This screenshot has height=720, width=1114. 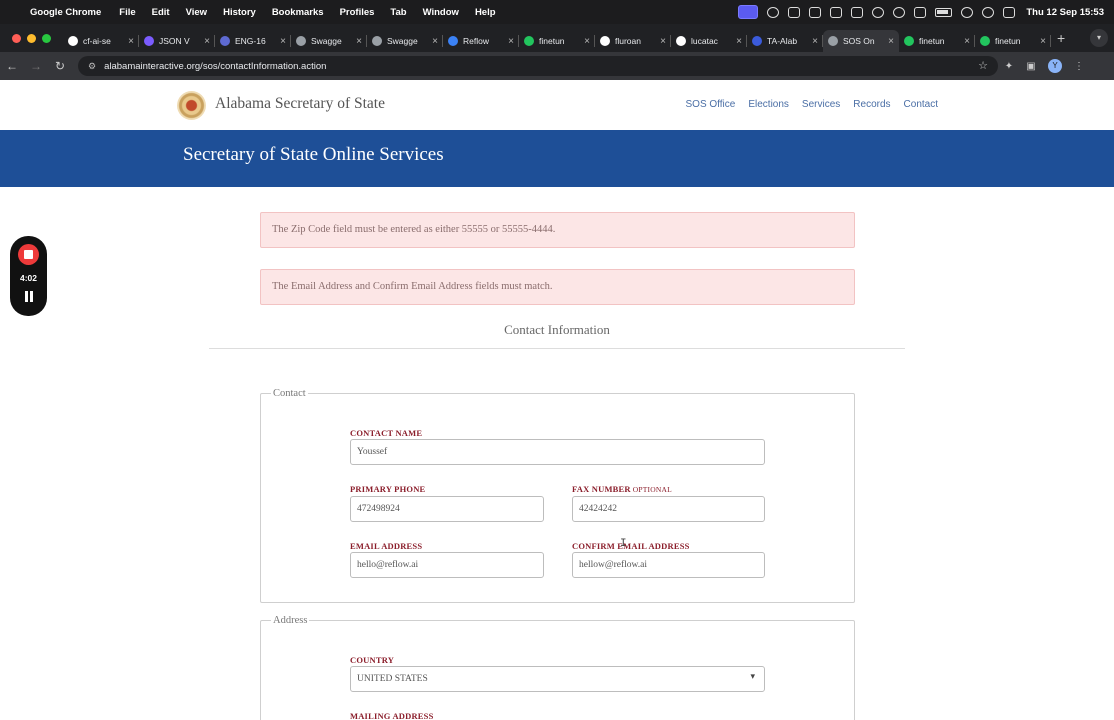 I want to click on menu-window: Window, so click(x=441, y=12).